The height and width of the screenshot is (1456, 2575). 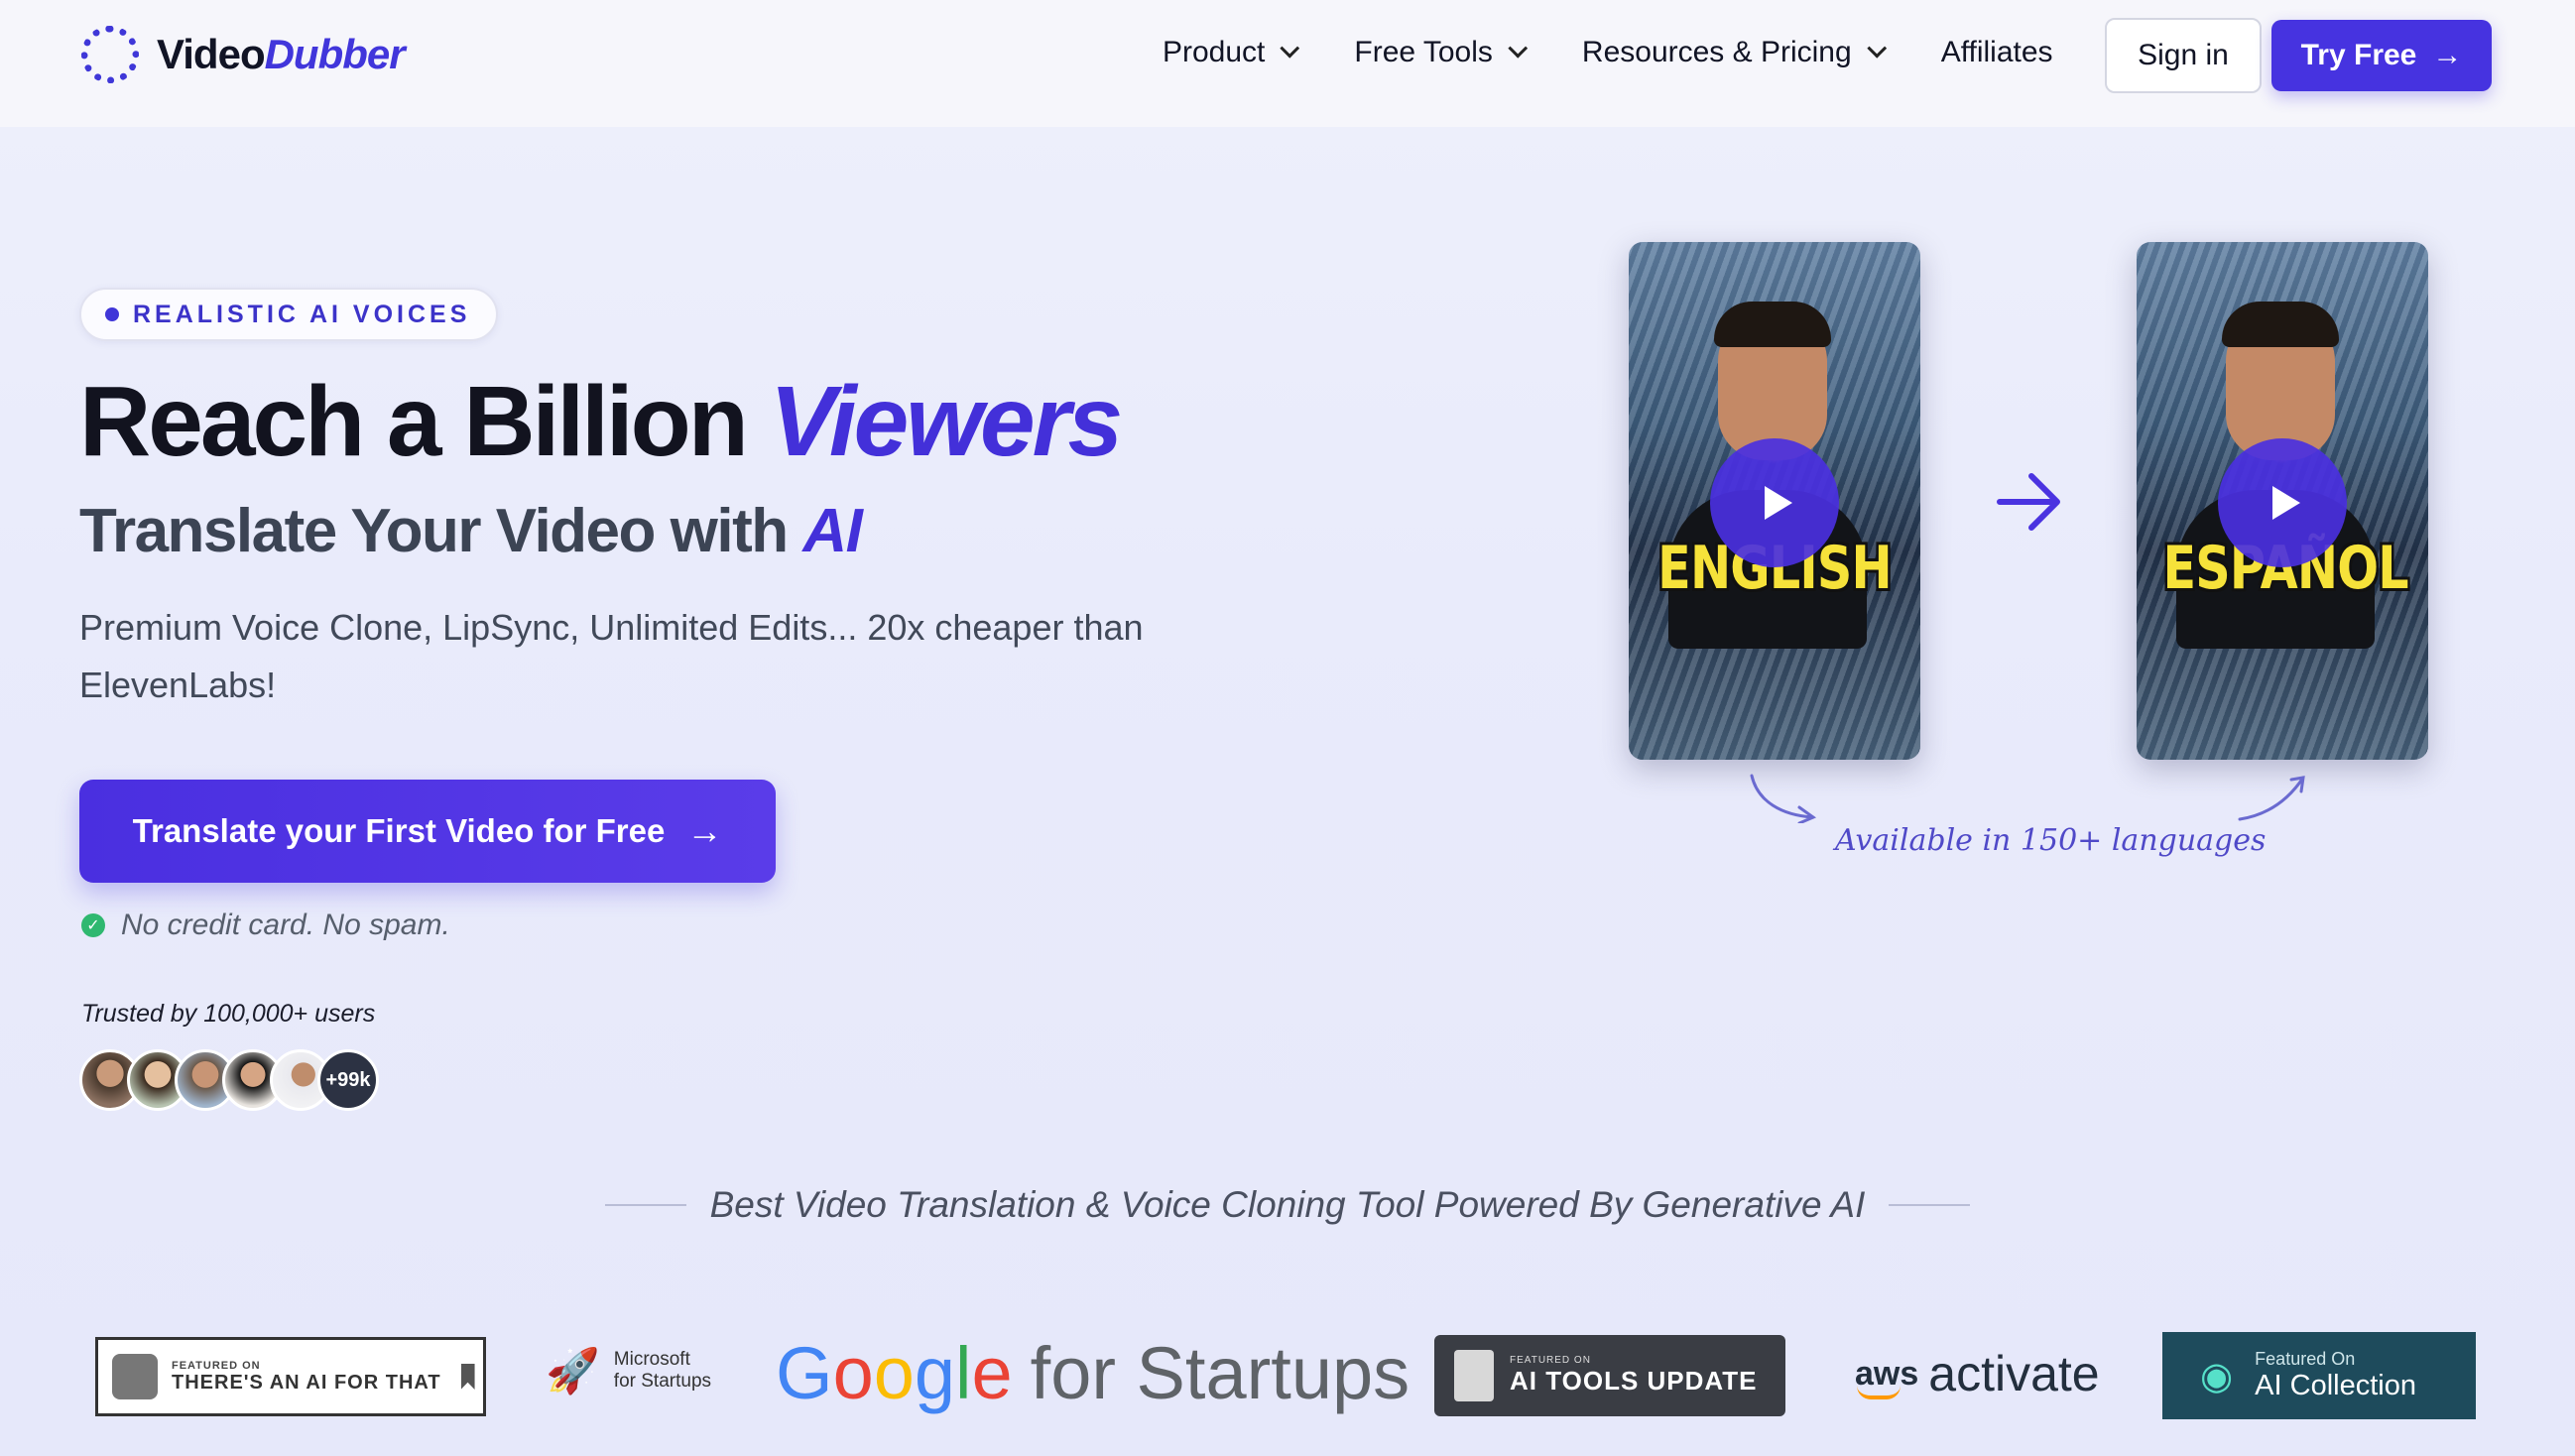 I want to click on badge-dot-icon, so click(x=112, y=314).